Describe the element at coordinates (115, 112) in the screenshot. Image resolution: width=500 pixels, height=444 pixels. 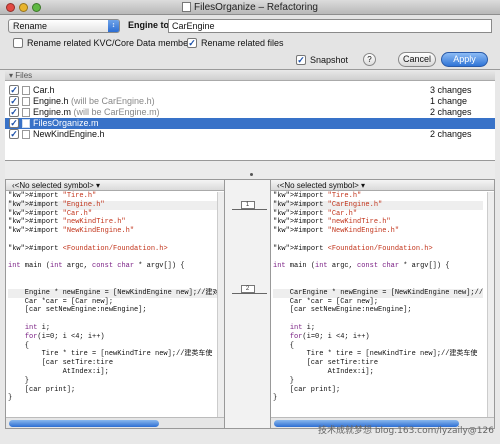
I see `rename-hint: (will be CarEngine.m)` at that location.